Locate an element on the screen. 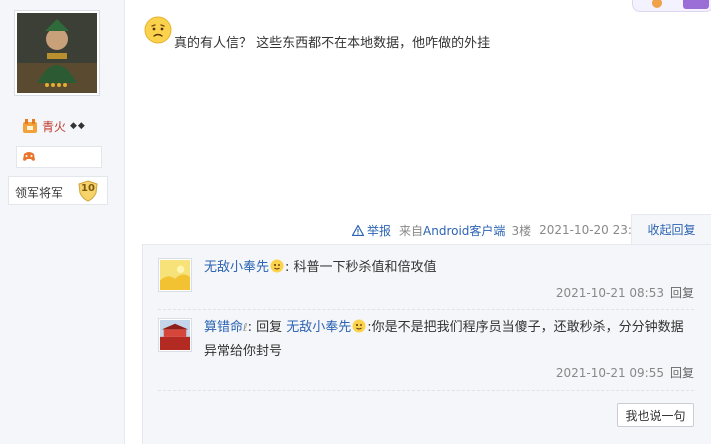  reply-meta: 2021-10-21 08:53 回复 is located at coordinates (625, 292).